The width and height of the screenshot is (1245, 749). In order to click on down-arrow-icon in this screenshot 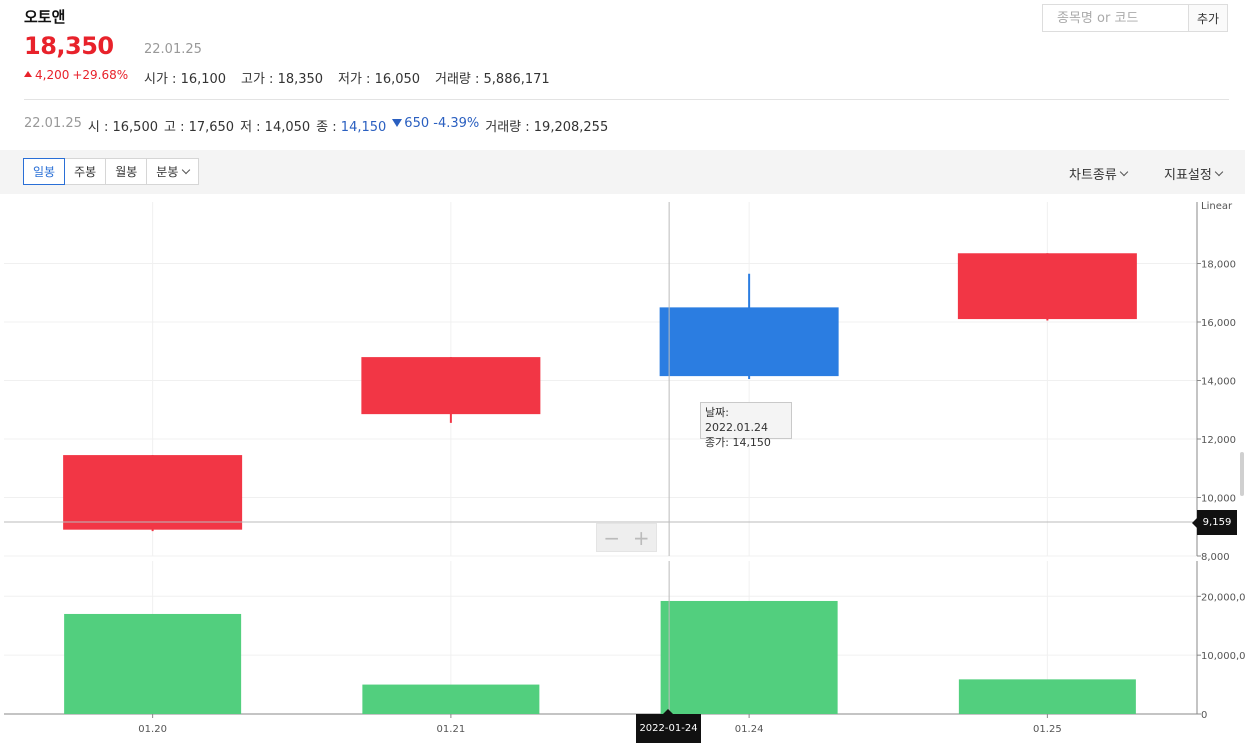, I will do `click(397, 123)`.